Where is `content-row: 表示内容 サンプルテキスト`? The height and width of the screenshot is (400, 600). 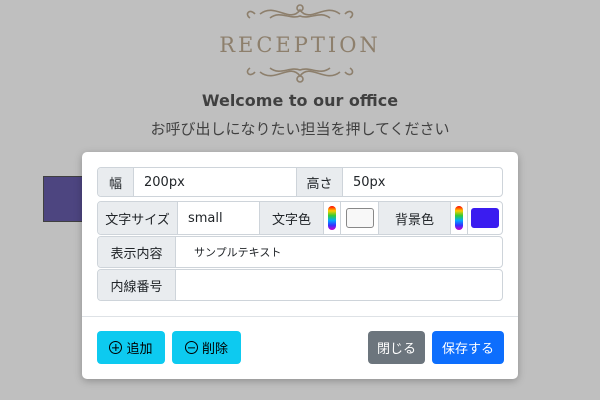
content-row: 表示内容 サンプルテキスト is located at coordinates (300, 252).